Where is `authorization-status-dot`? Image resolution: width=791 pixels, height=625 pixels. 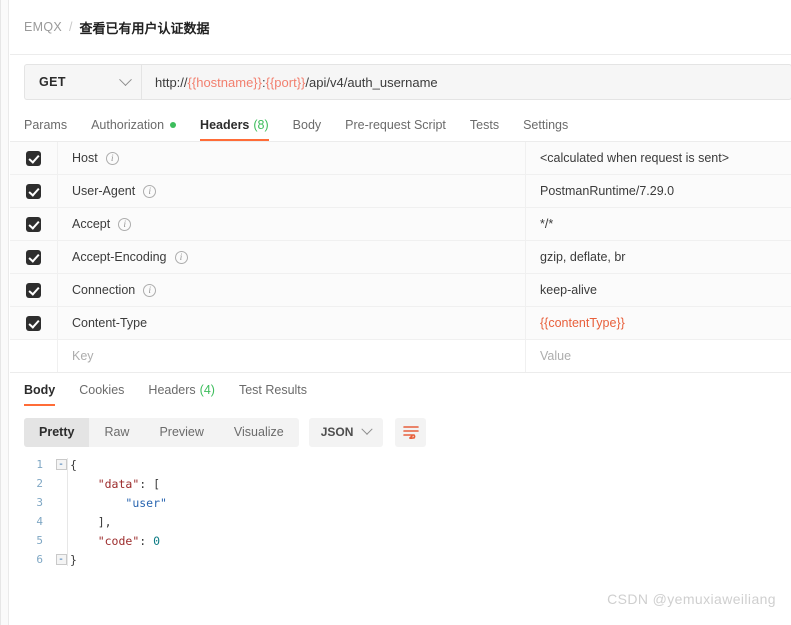
authorization-status-dot is located at coordinates (173, 125).